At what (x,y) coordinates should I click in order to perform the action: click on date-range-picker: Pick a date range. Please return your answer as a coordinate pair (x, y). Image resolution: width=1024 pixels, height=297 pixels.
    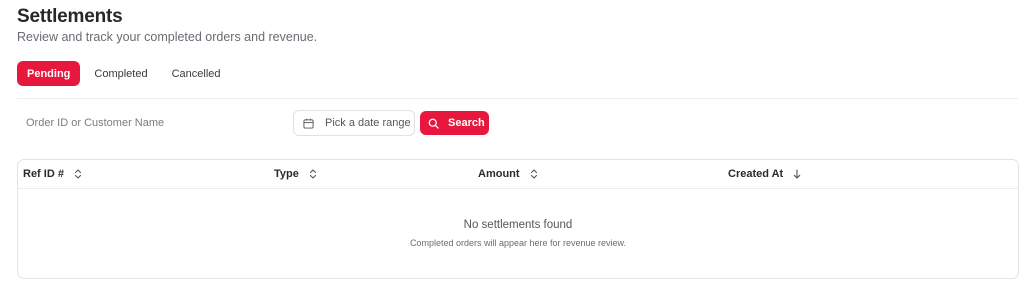
    Looking at the image, I should click on (354, 123).